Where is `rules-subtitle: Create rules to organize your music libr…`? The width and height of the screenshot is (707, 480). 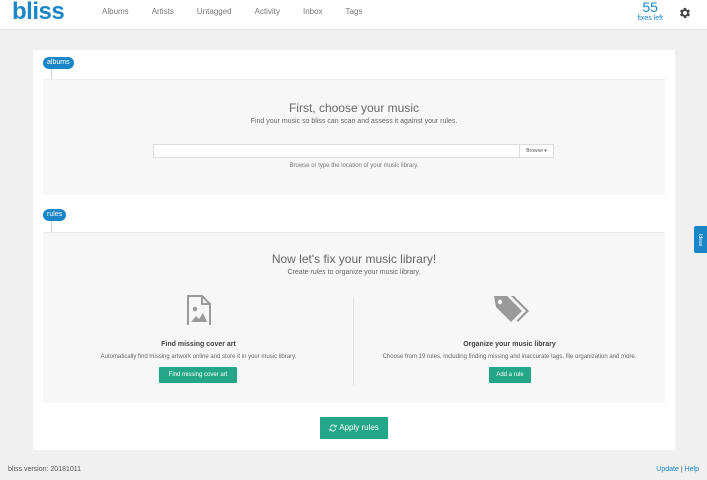 rules-subtitle: Create rules to organize your music libr… is located at coordinates (354, 272).